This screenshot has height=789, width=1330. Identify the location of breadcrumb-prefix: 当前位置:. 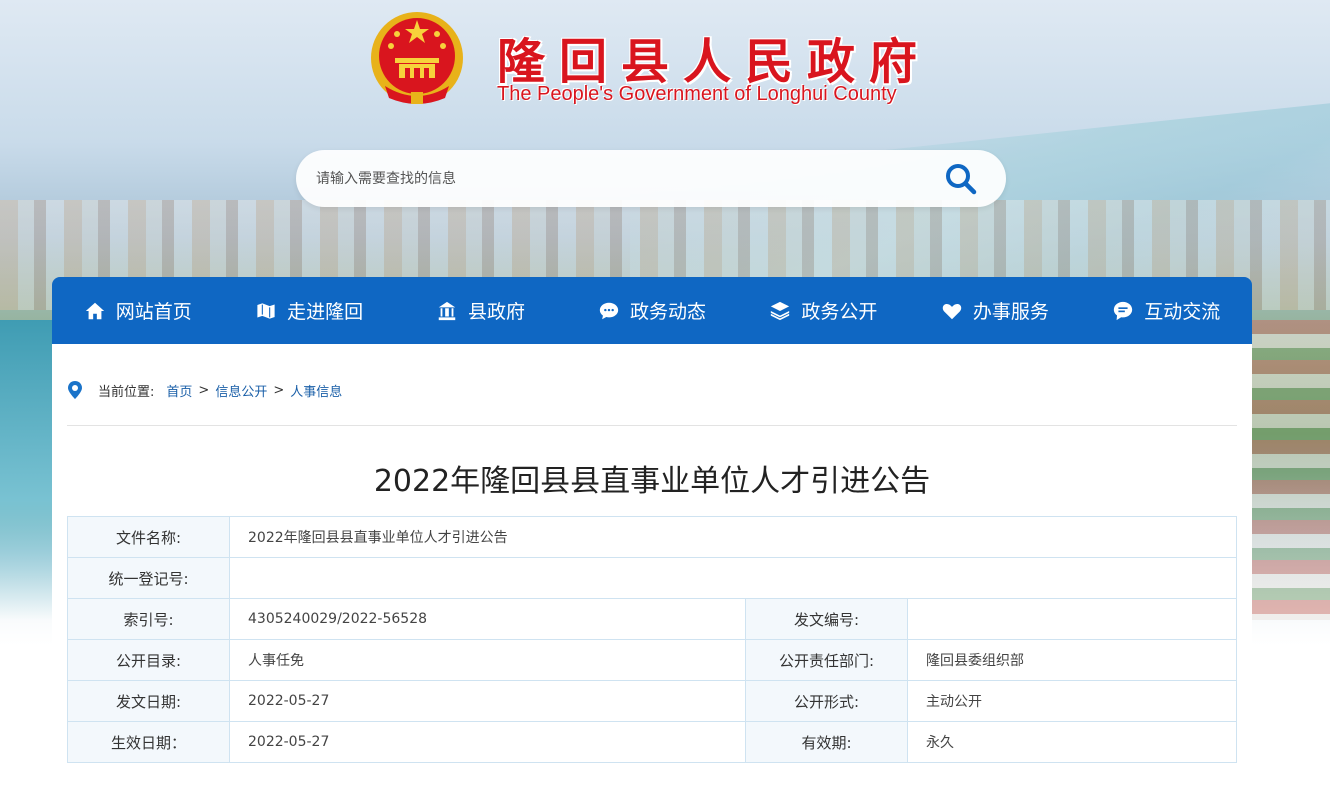
(126, 392).